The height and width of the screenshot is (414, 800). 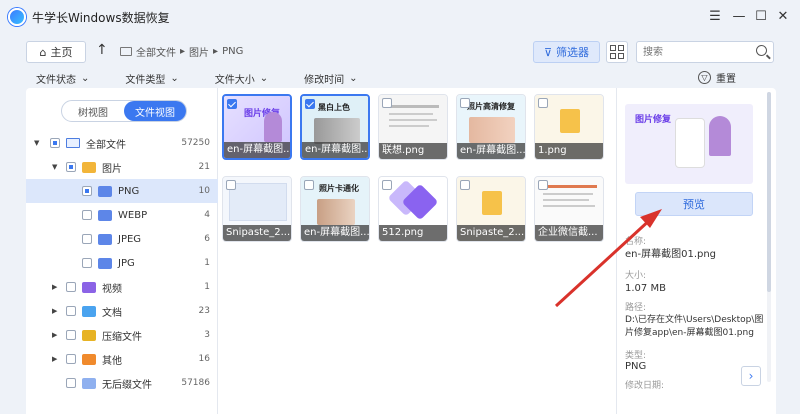 I want to click on file-name: 1.png, so click(x=569, y=151).